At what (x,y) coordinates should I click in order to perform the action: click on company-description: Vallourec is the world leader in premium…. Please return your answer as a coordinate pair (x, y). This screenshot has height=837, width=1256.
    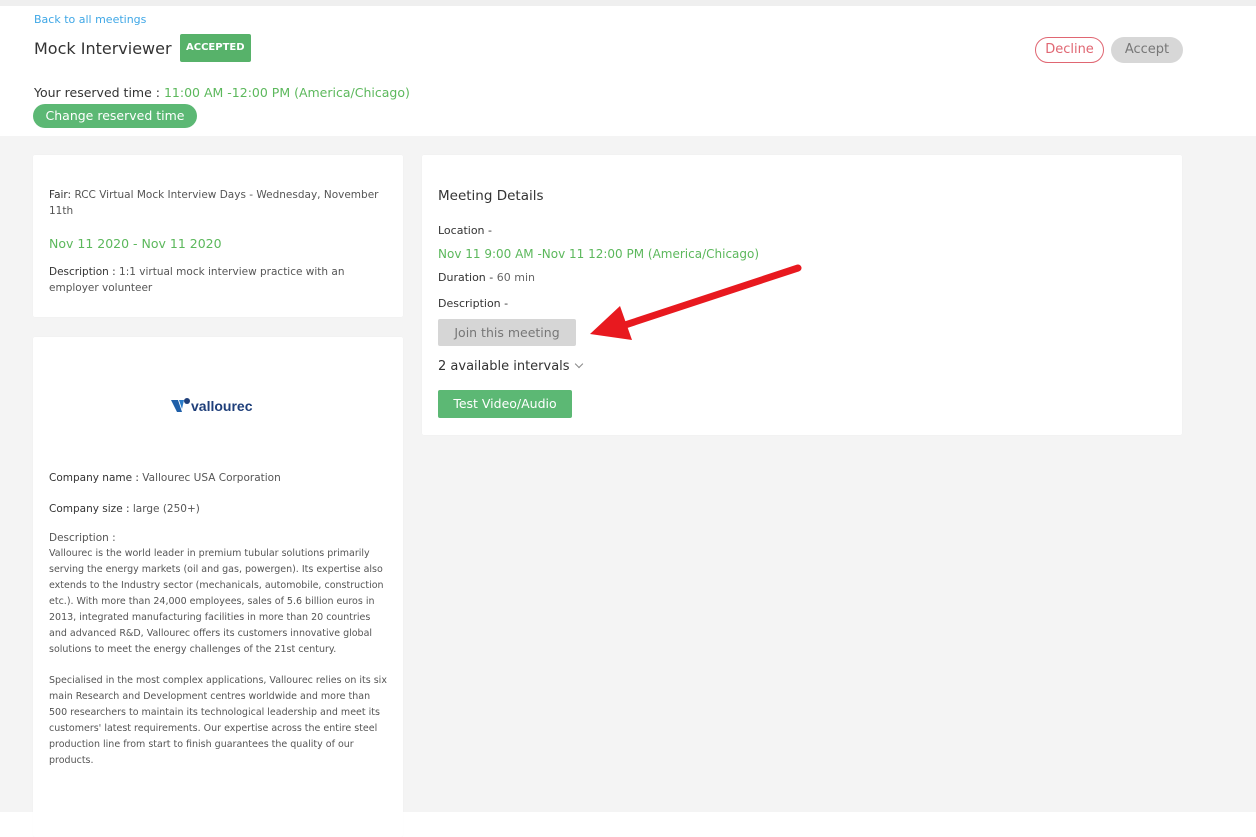
    Looking at the image, I should click on (219, 665).